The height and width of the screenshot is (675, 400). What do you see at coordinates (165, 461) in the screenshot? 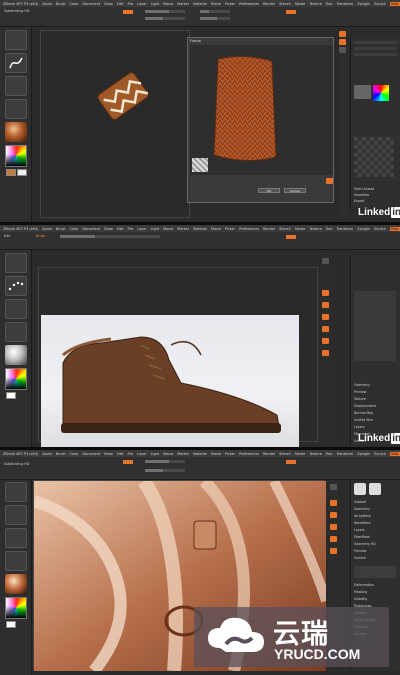
I see `rgb-intensity-slider` at bounding box center [165, 461].